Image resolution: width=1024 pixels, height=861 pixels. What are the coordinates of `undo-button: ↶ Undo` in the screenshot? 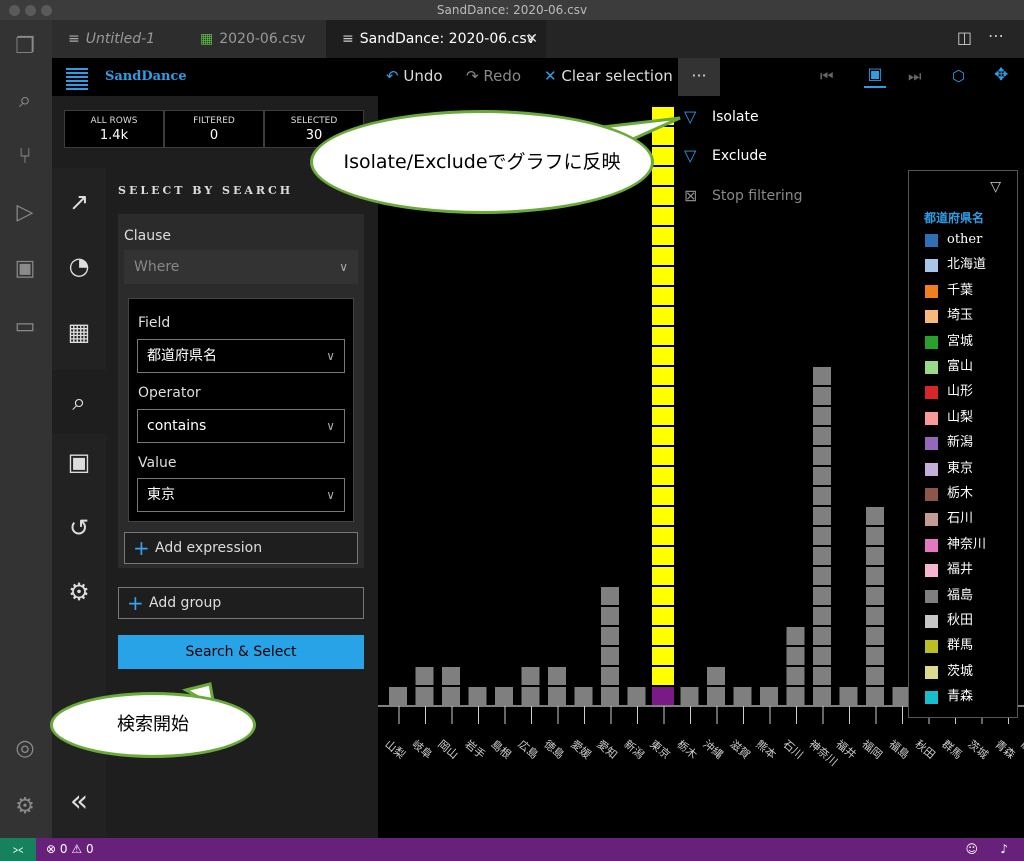 It's located at (414, 76).